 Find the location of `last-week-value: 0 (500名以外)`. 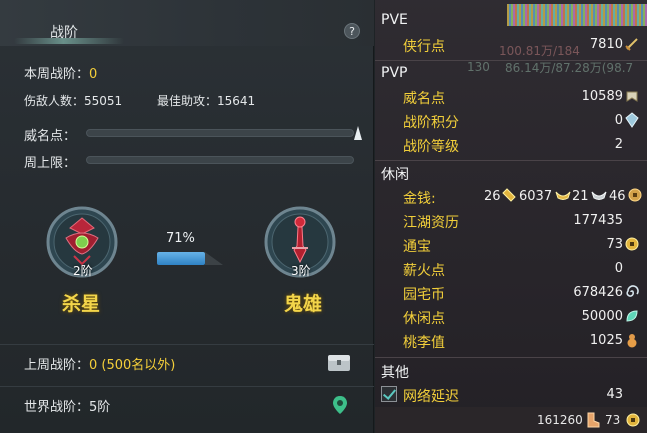

last-week-value: 0 (500名以外) is located at coordinates (132, 365).